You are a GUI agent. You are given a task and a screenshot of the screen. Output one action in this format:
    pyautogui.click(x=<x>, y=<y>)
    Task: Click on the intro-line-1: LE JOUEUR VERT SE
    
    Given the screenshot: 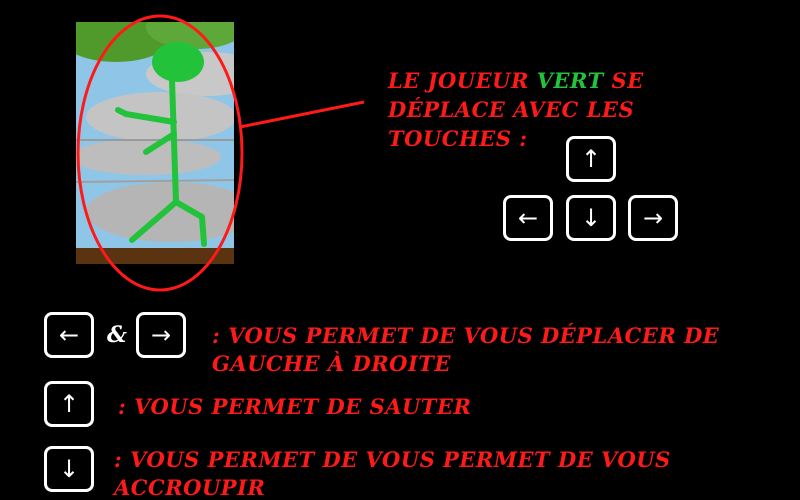 What is the action you would take?
    pyautogui.click(x=516, y=80)
    